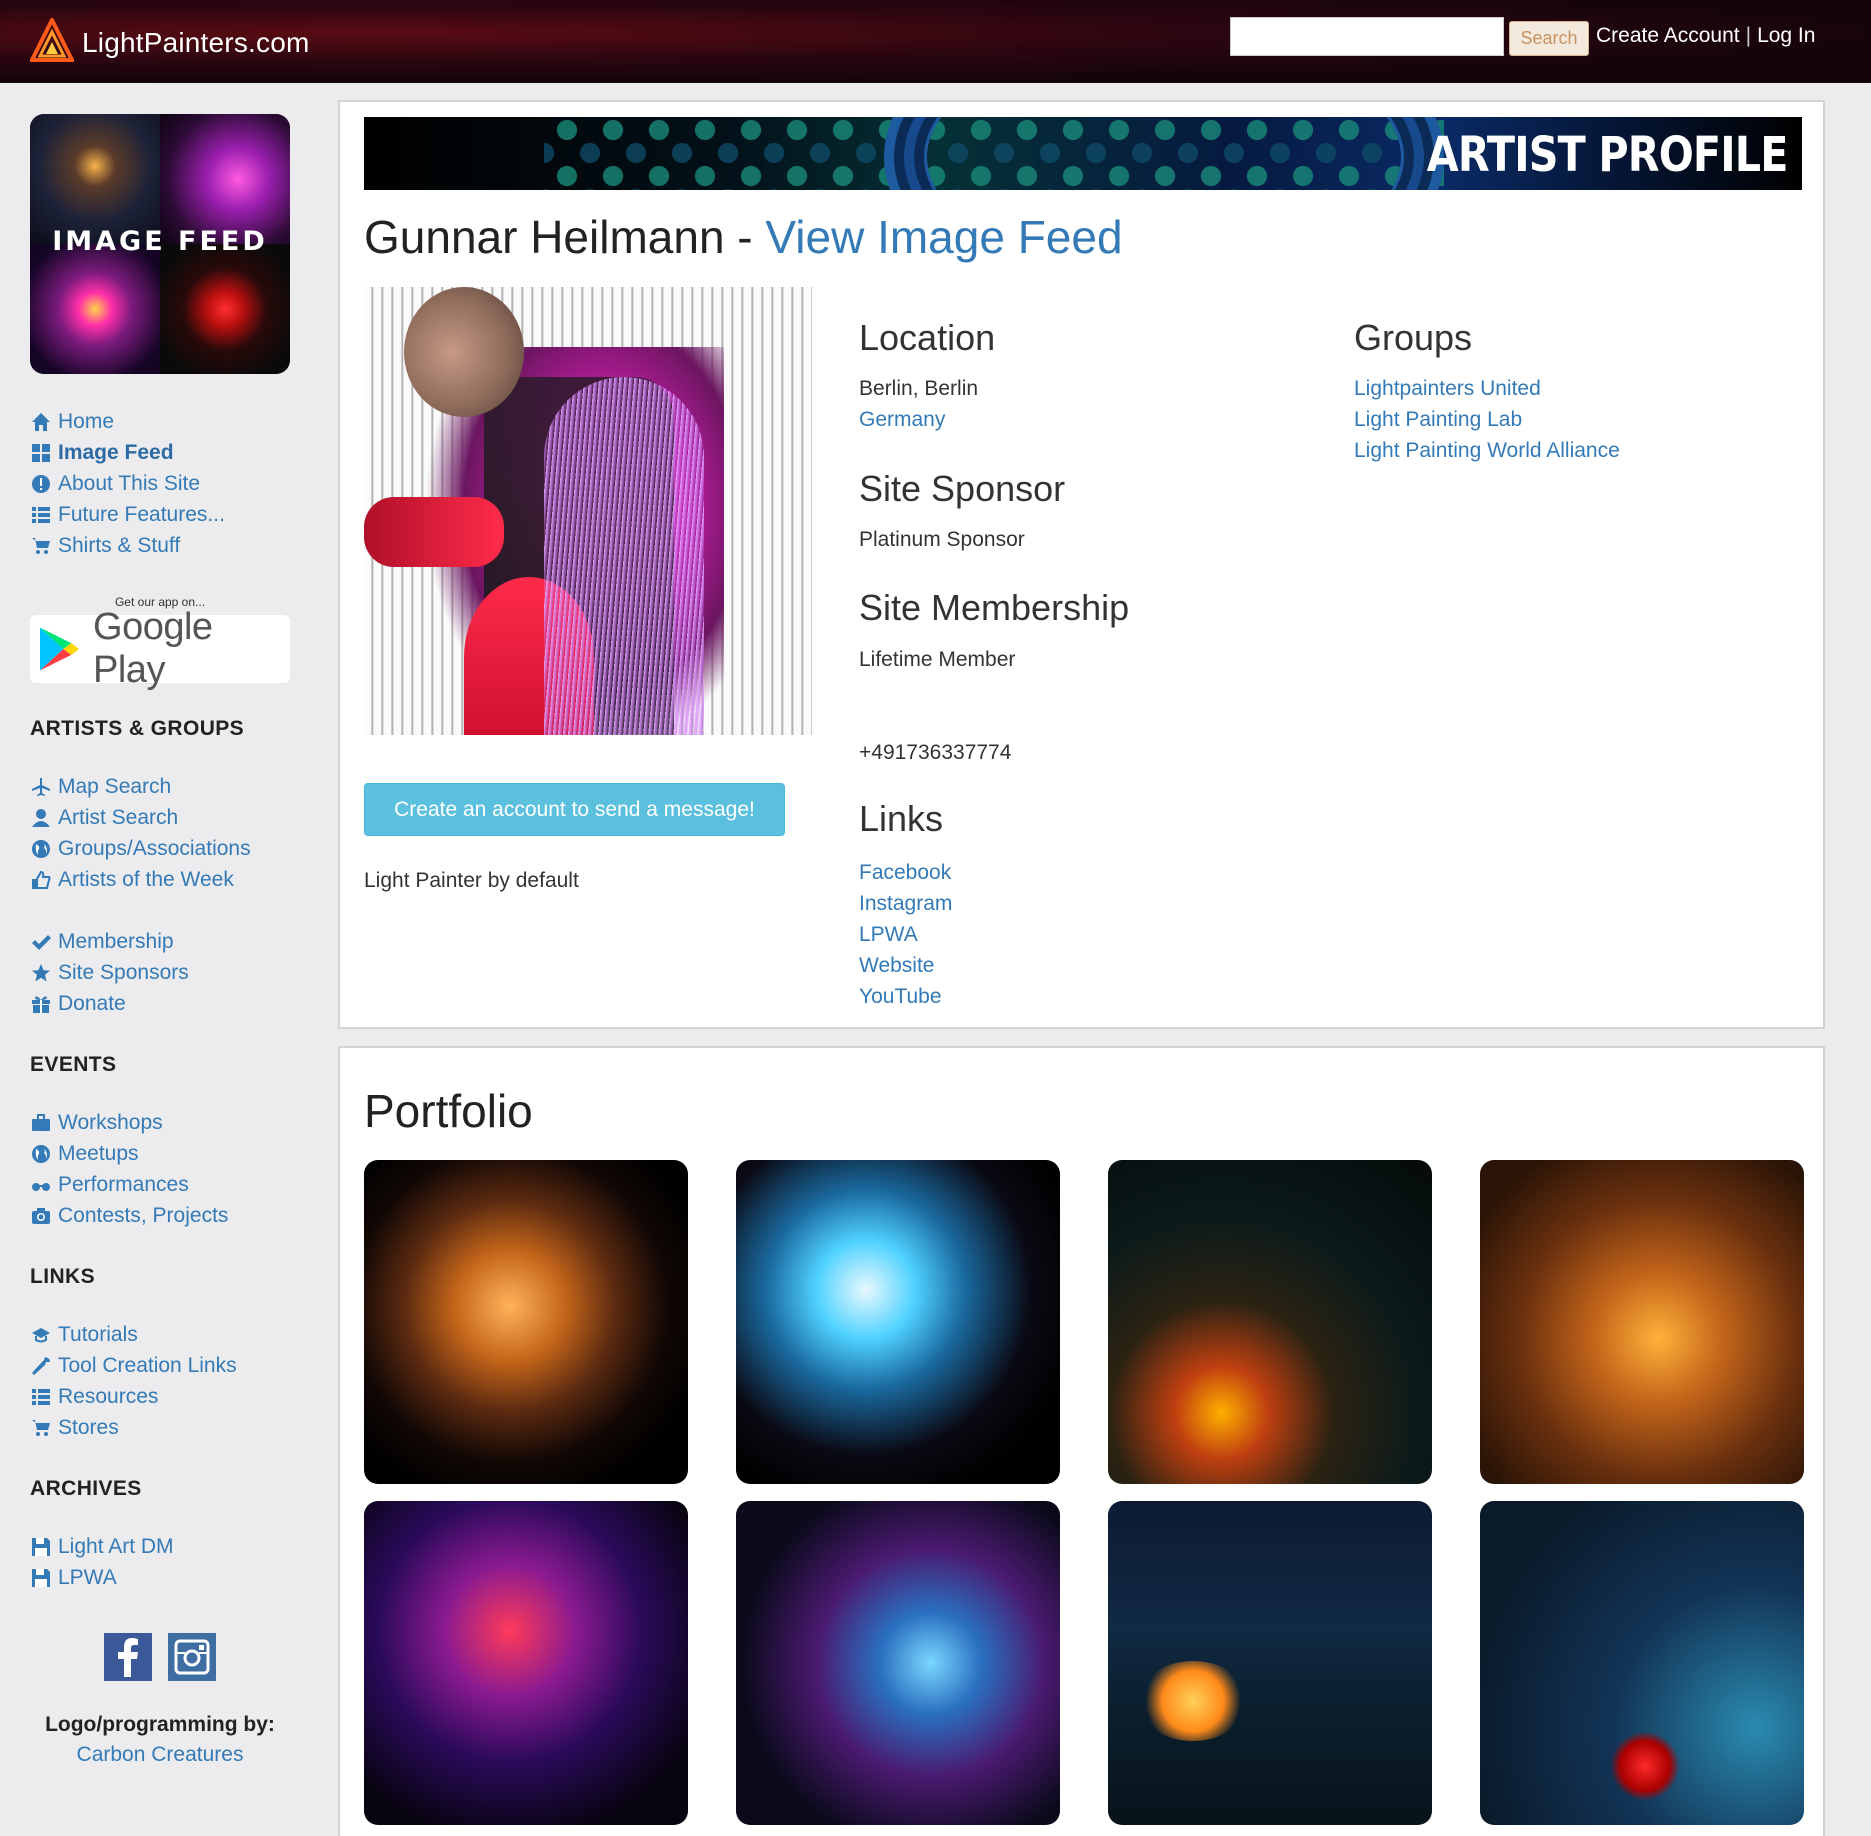 This screenshot has height=1836, width=1871. What do you see at coordinates (942, 539) in the screenshot?
I see `sponsor-level: Platinum Sponsor` at bounding box center [942, 539].